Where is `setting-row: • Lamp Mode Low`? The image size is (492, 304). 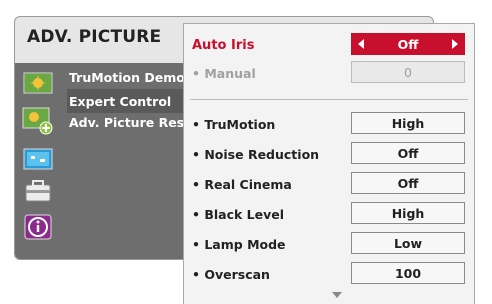
setting-row: • Lamp Mode Low is located at coordinates (329, 244).